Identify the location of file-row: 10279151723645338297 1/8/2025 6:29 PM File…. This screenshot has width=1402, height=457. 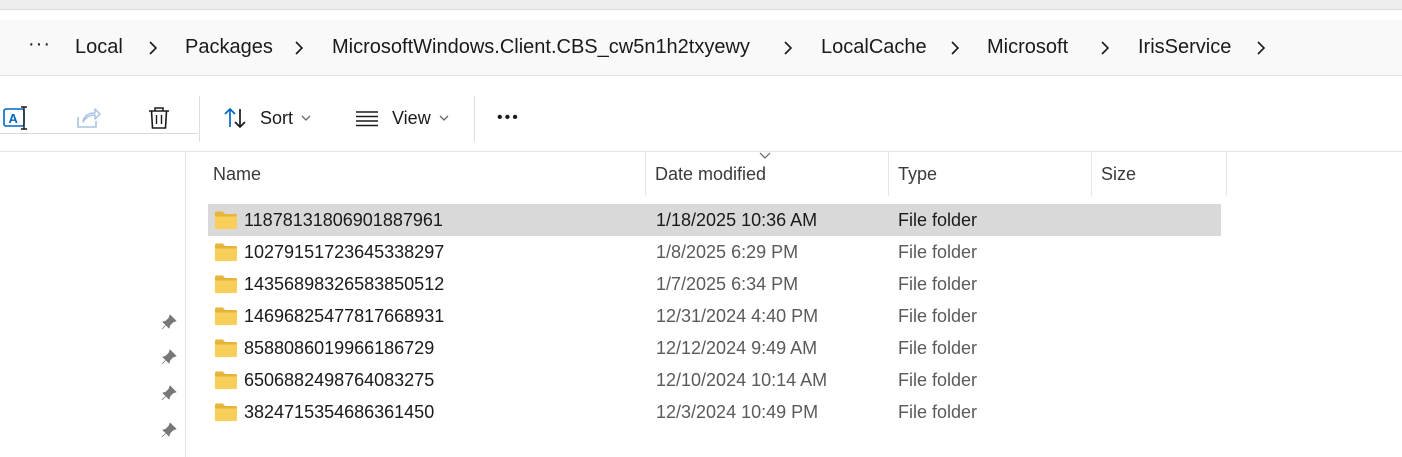
(714, 252).